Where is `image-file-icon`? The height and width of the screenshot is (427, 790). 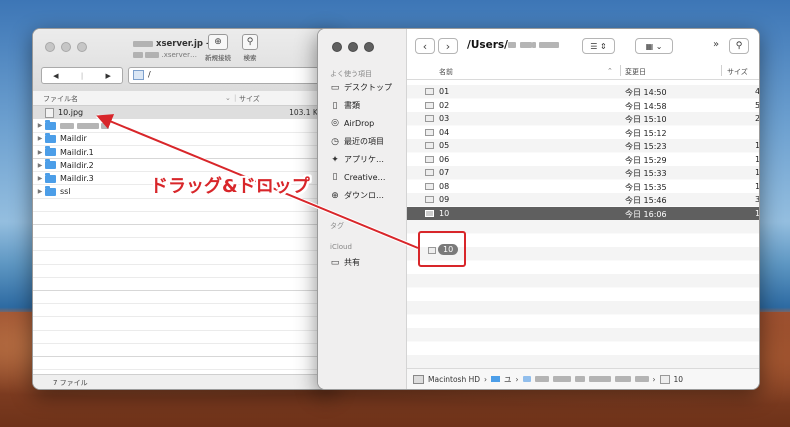
image-file-icon is located at coordinates (432, 250).